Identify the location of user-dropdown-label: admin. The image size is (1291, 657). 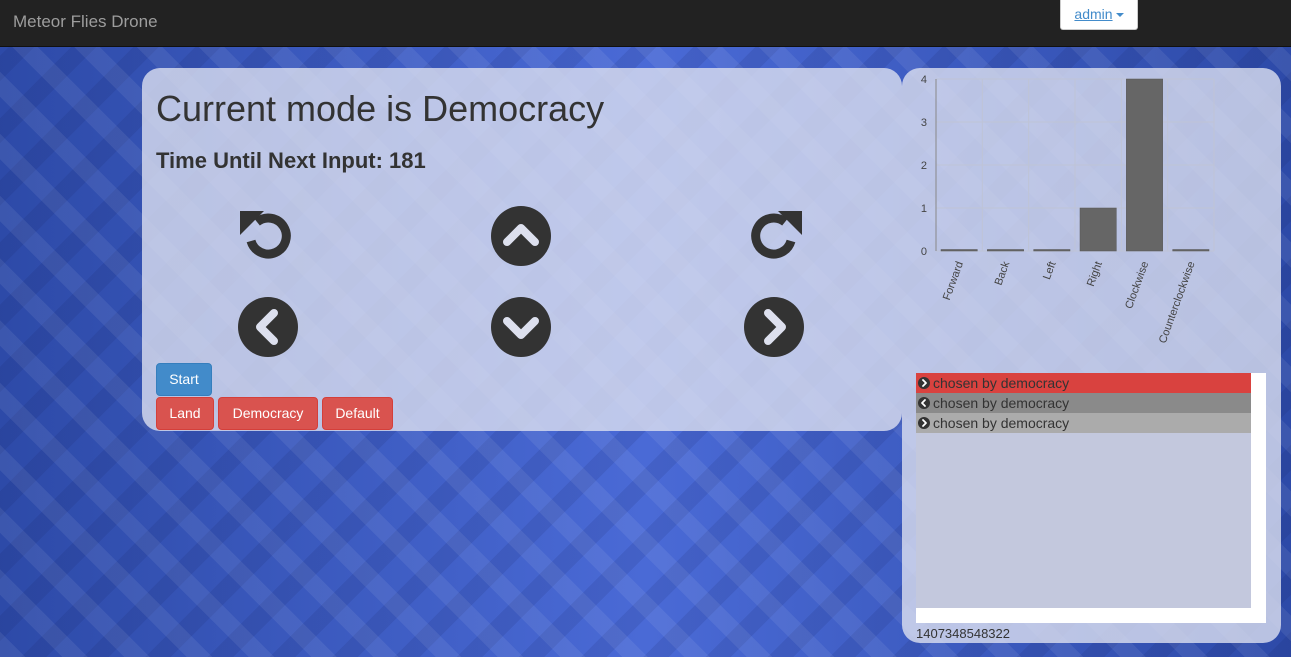
(1093, 14).